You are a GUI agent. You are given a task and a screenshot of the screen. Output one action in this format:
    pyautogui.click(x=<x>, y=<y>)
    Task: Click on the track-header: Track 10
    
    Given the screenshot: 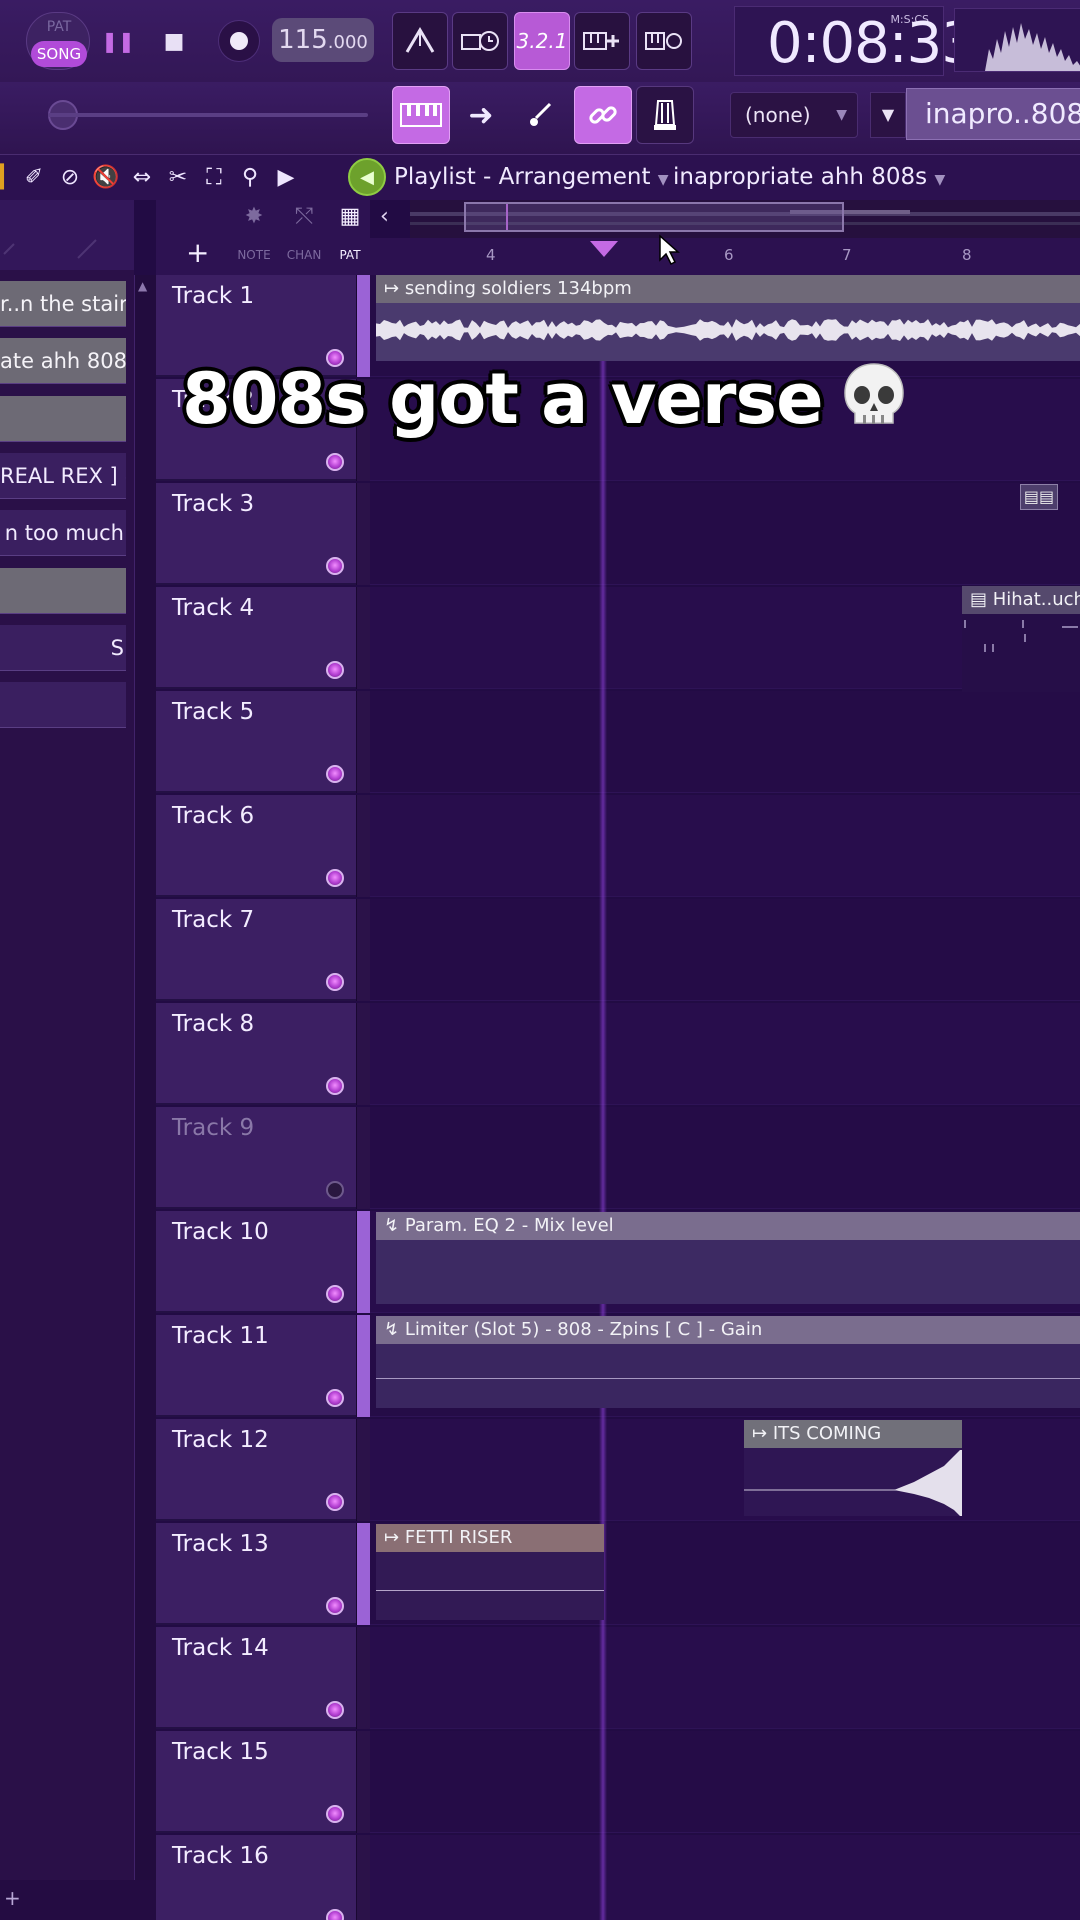 What is the action you would take?
    pyautogui.click(x=256, y=1262)
    